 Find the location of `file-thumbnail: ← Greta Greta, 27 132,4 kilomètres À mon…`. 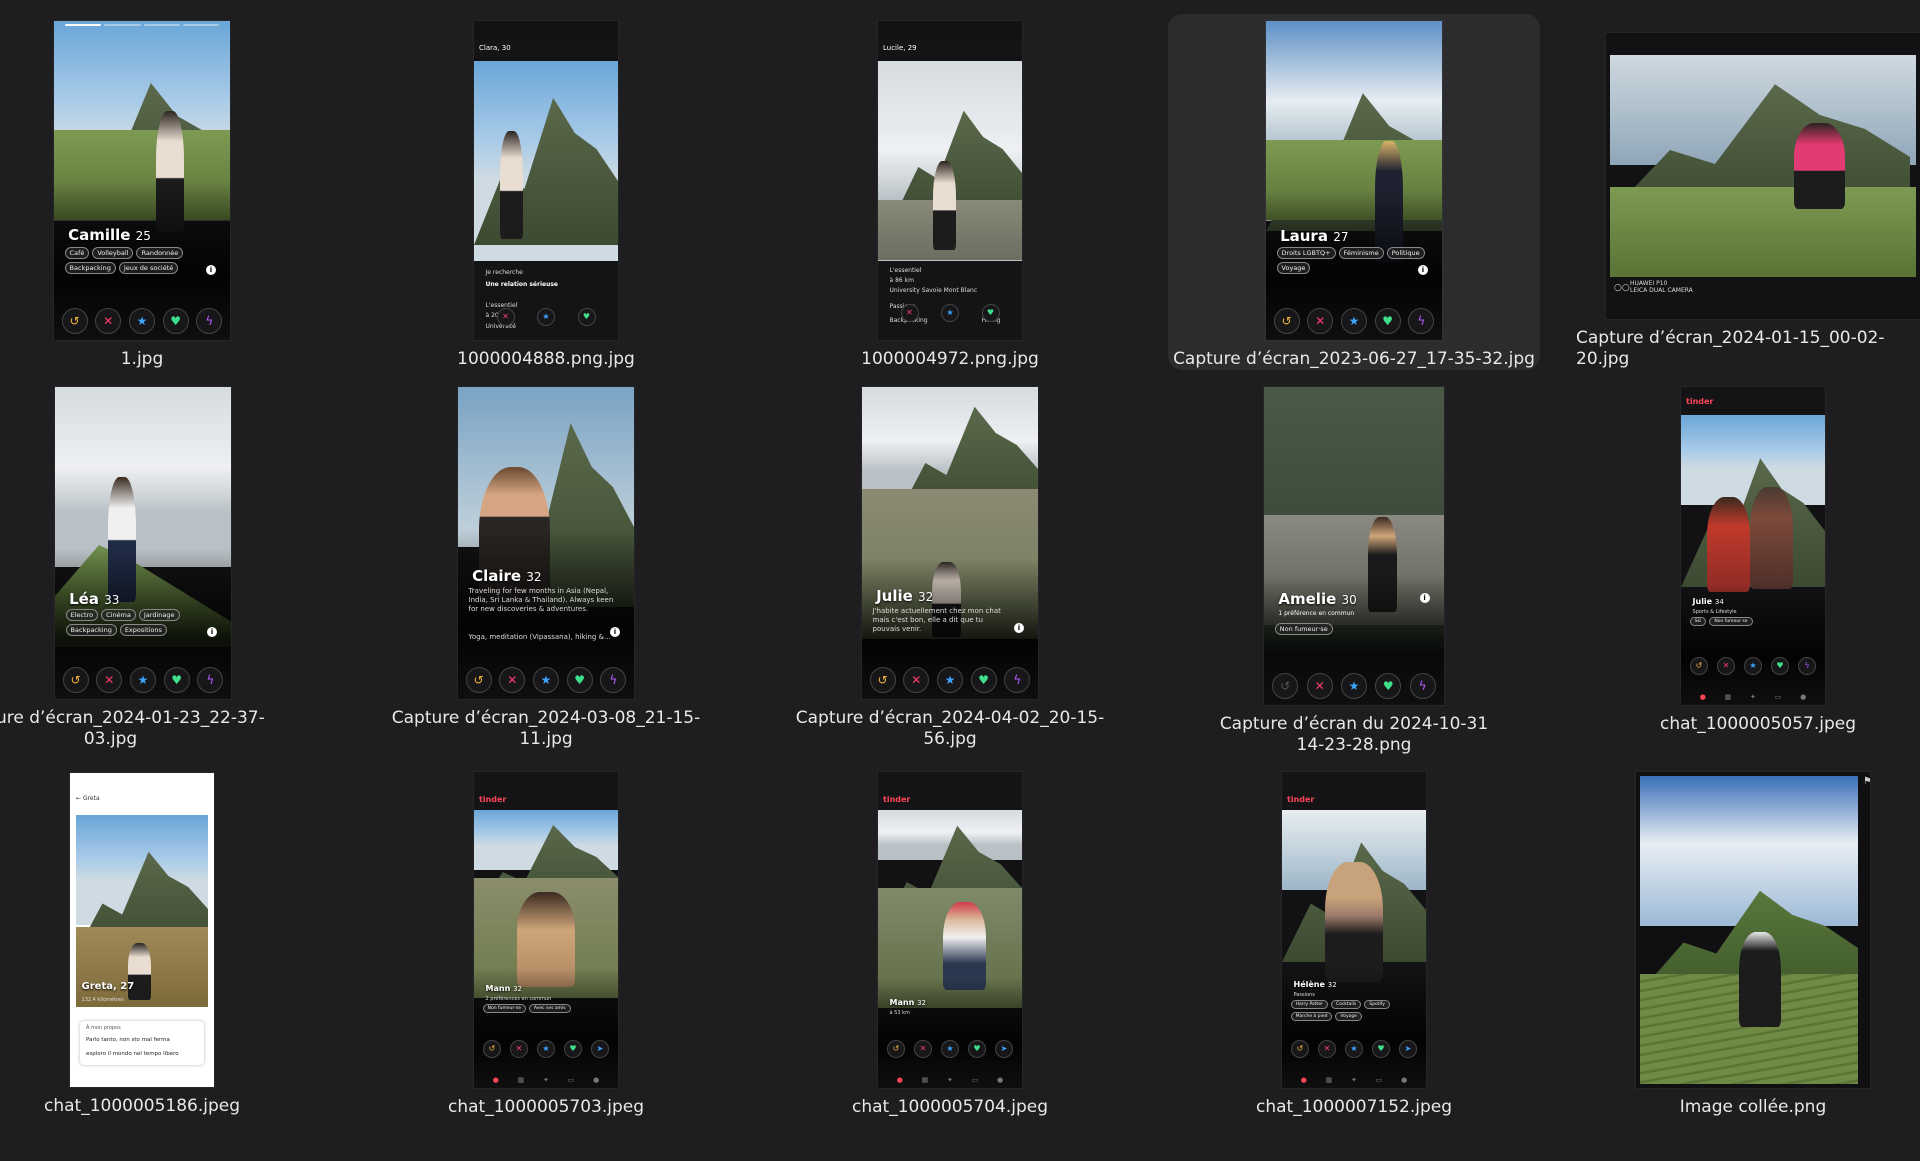

file-thumbnail: ← Greta Greta, 27 132,4 kilomètres À mon… is located at coordinates (142, 930).